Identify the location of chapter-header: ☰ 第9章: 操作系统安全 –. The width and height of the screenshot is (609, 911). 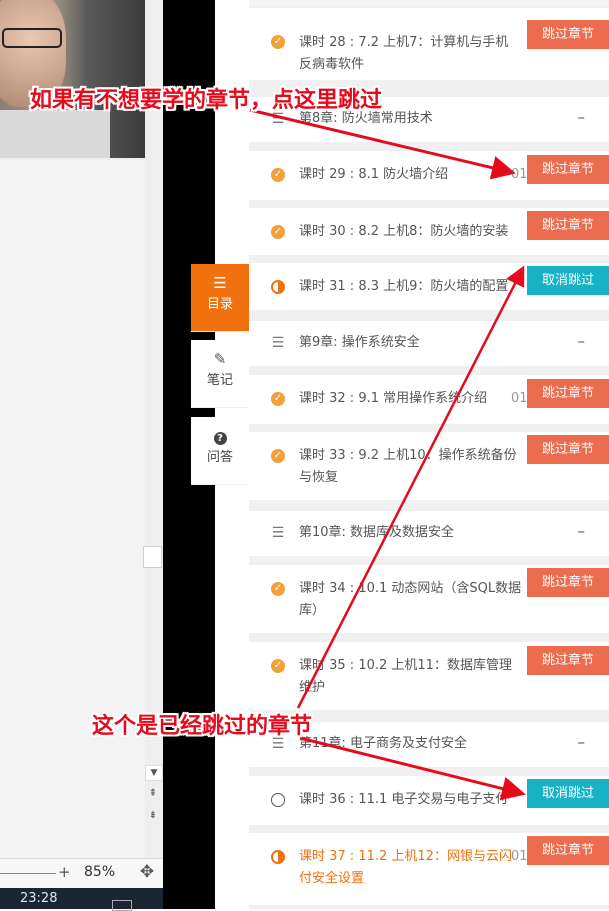
(429, 343).